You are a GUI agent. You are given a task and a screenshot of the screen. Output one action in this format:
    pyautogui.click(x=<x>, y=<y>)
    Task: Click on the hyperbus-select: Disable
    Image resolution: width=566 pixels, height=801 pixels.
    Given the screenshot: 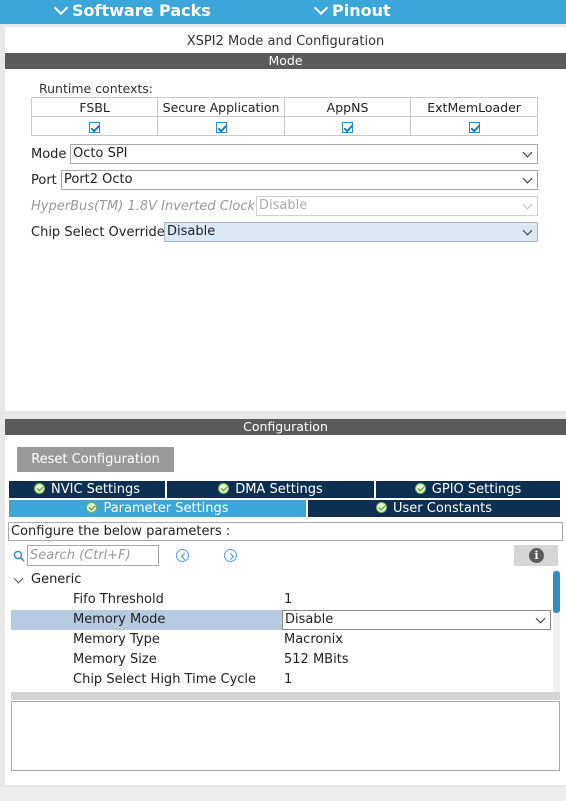 What is the action you would take?
    pyautogui.click(x=397, y=206)
    